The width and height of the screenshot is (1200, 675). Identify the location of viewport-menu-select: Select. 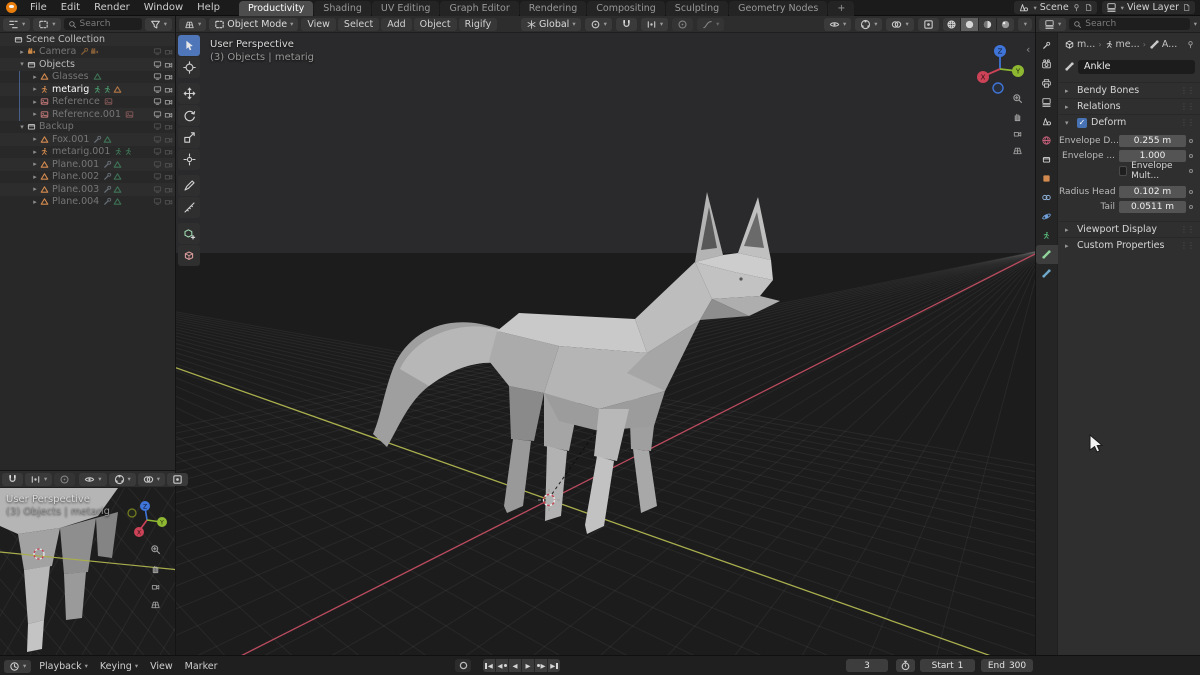
(358, 24).